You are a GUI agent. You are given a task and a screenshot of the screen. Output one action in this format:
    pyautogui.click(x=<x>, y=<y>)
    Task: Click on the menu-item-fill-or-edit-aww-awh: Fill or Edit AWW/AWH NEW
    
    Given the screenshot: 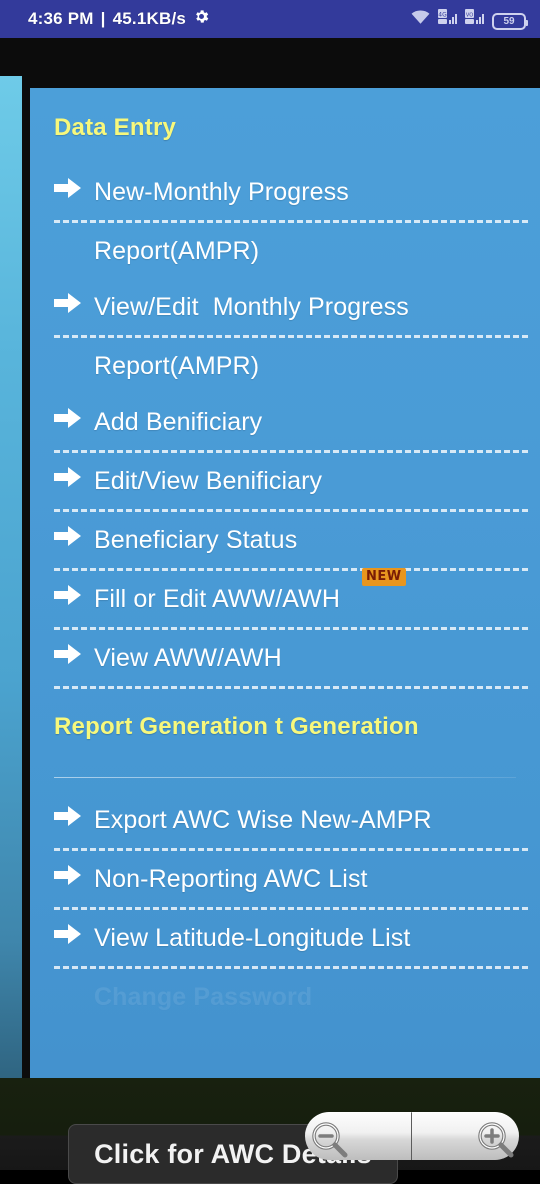 What is the action you would take?
    pyautogui.click(x=285, y=597)
    